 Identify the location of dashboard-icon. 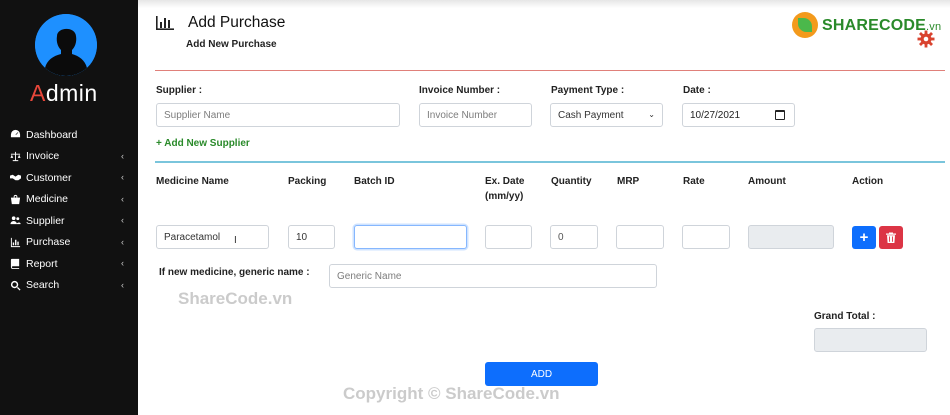
(15, 135).